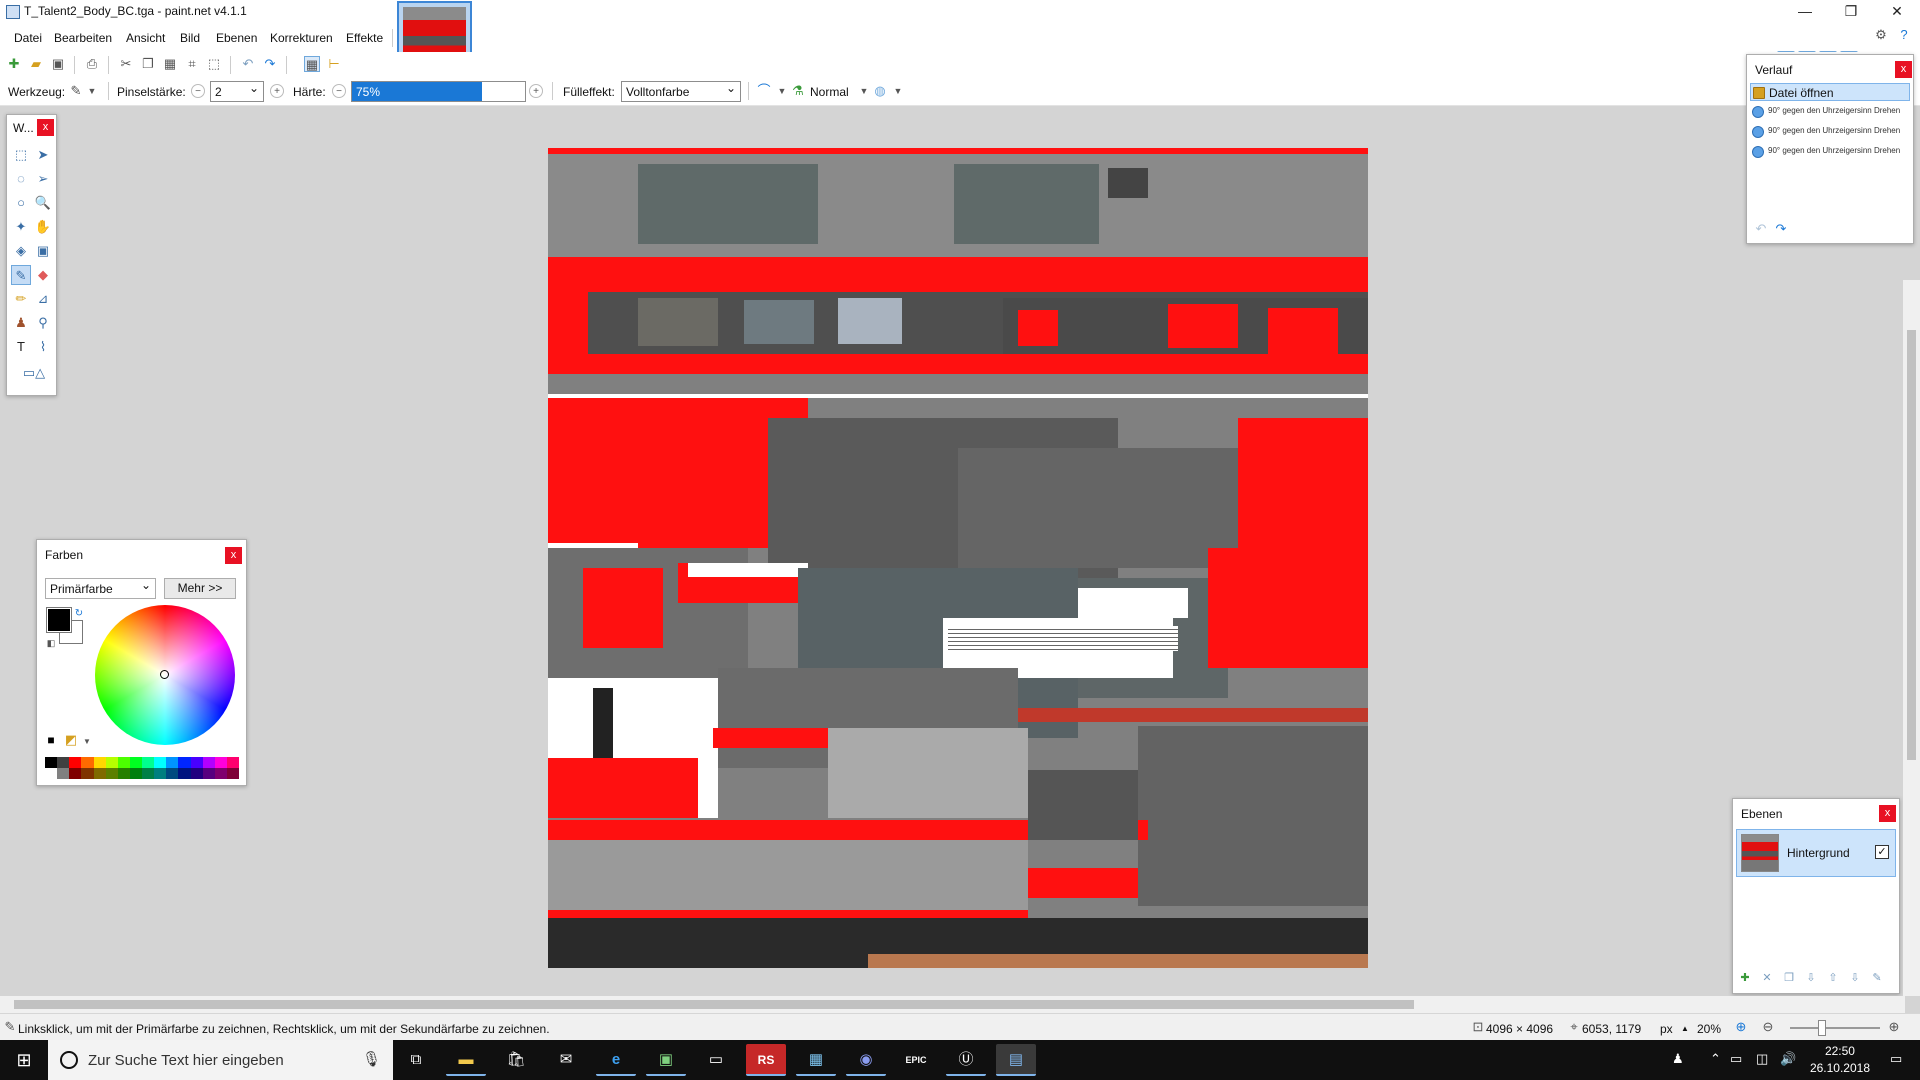 This screenshot has height=1080, width=1920. I want to click on taskbar-clock: 22:50 26.10.2018, so click(1840, 1060).